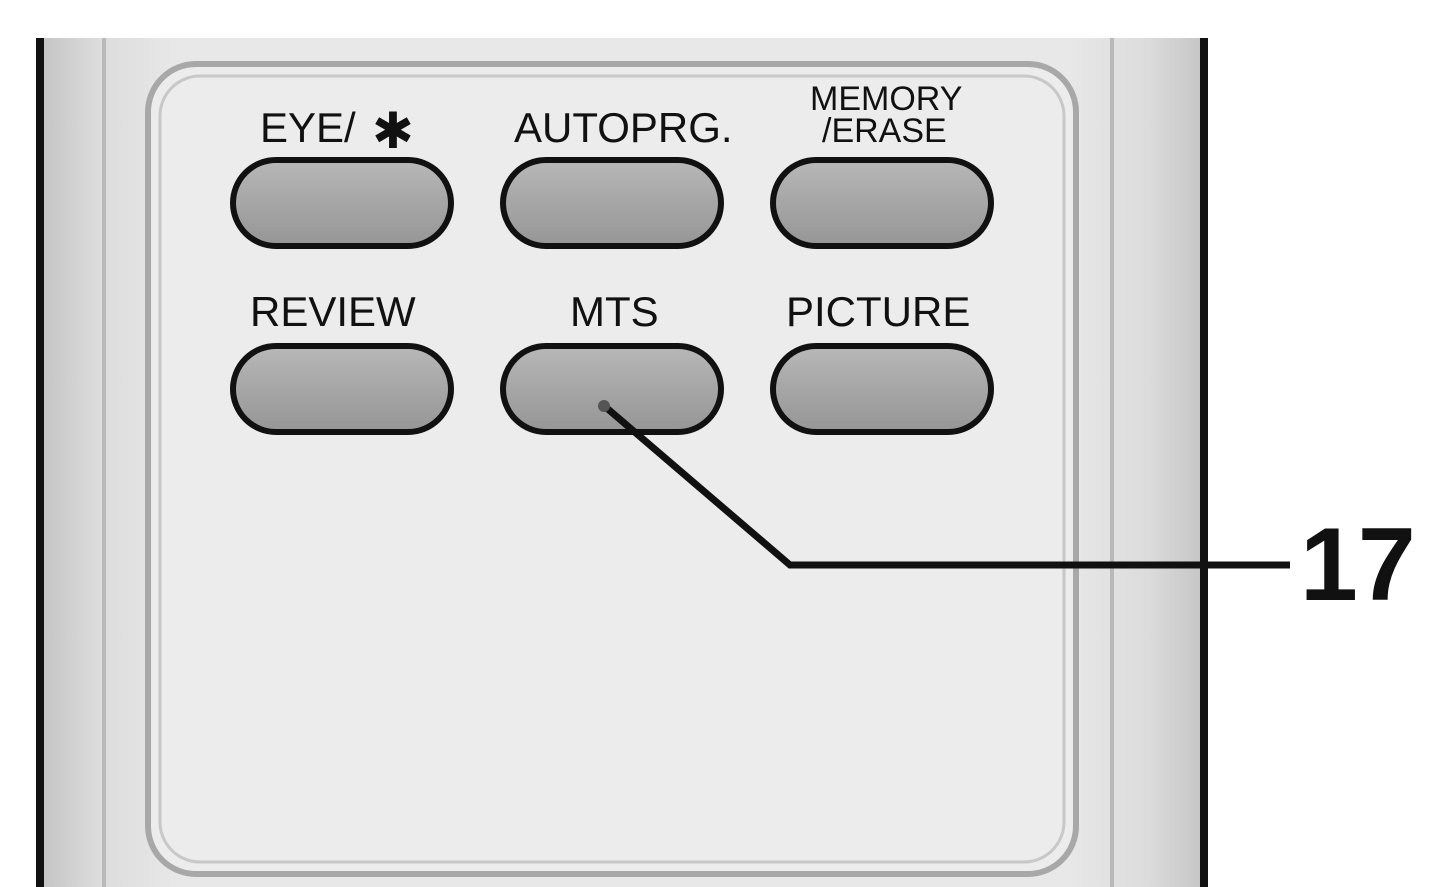 The width and height of the screenshot is (1452, 887). What do you see at coordinates (393, 131) in the screenshot?
I see `asterisk-icon: ✱` at bounding box center [393, 131].